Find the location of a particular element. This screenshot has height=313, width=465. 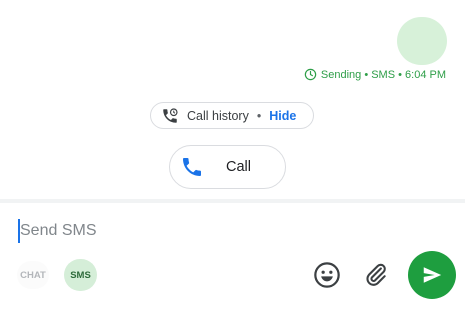

emoji-button is located at coordinates (327, 275).